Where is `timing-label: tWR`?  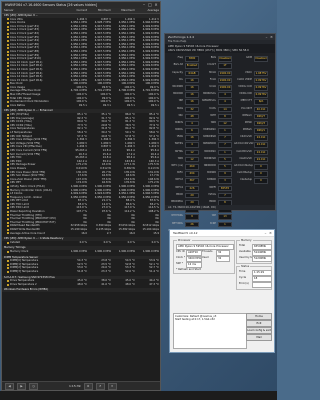
timing-label: tWR is located at coordinates (213, 122).